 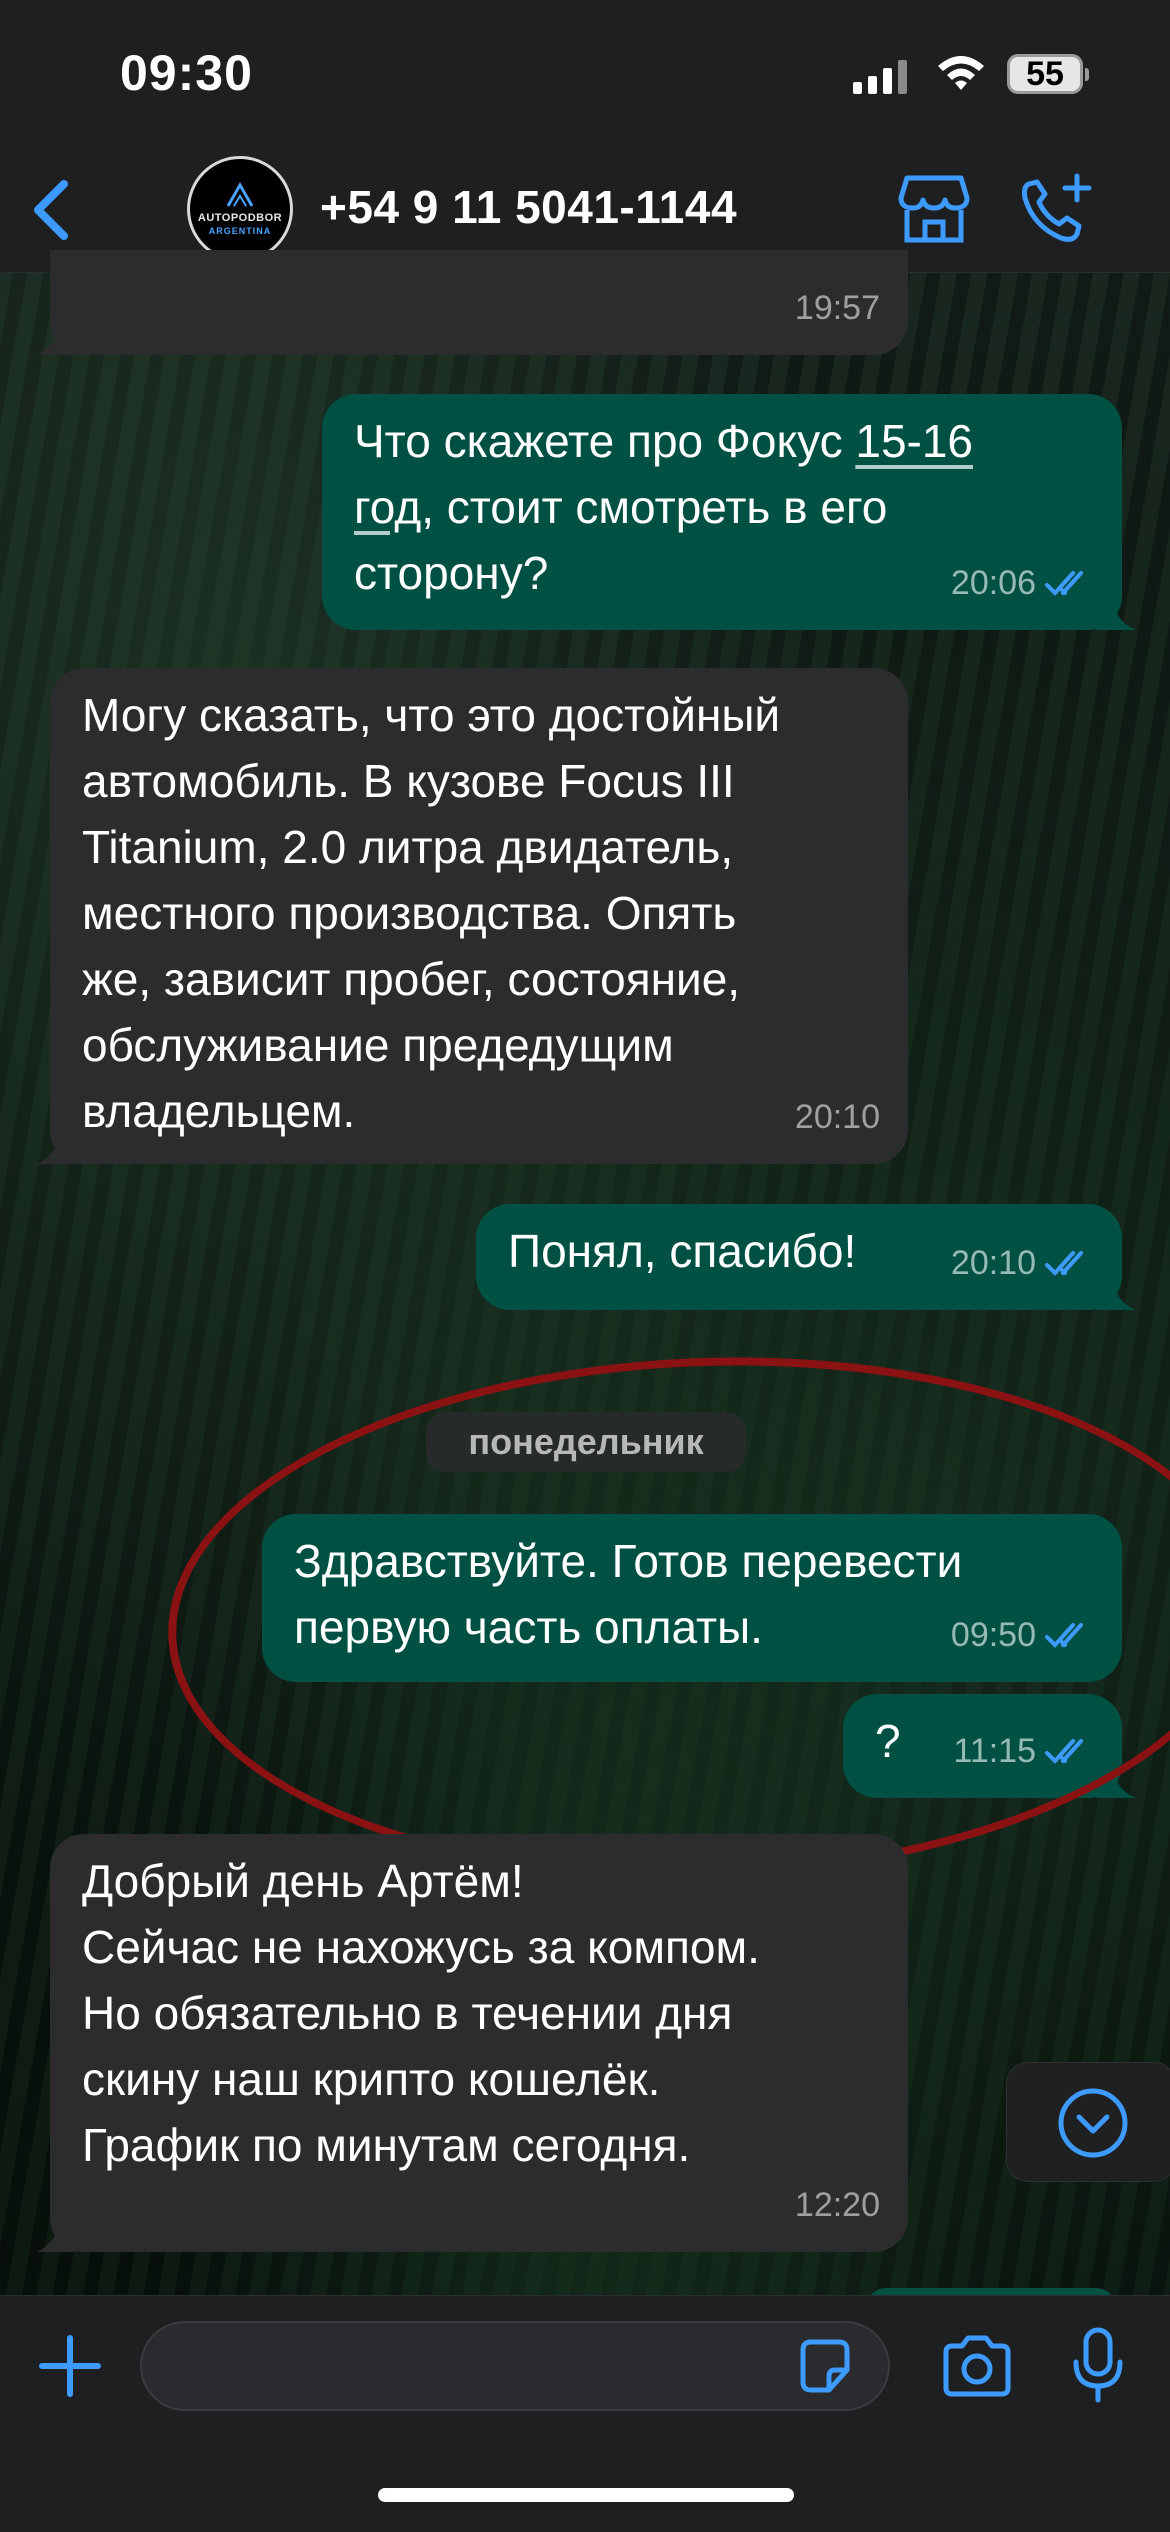 I want to click on wifi-icon, so click(x=961, y=73).